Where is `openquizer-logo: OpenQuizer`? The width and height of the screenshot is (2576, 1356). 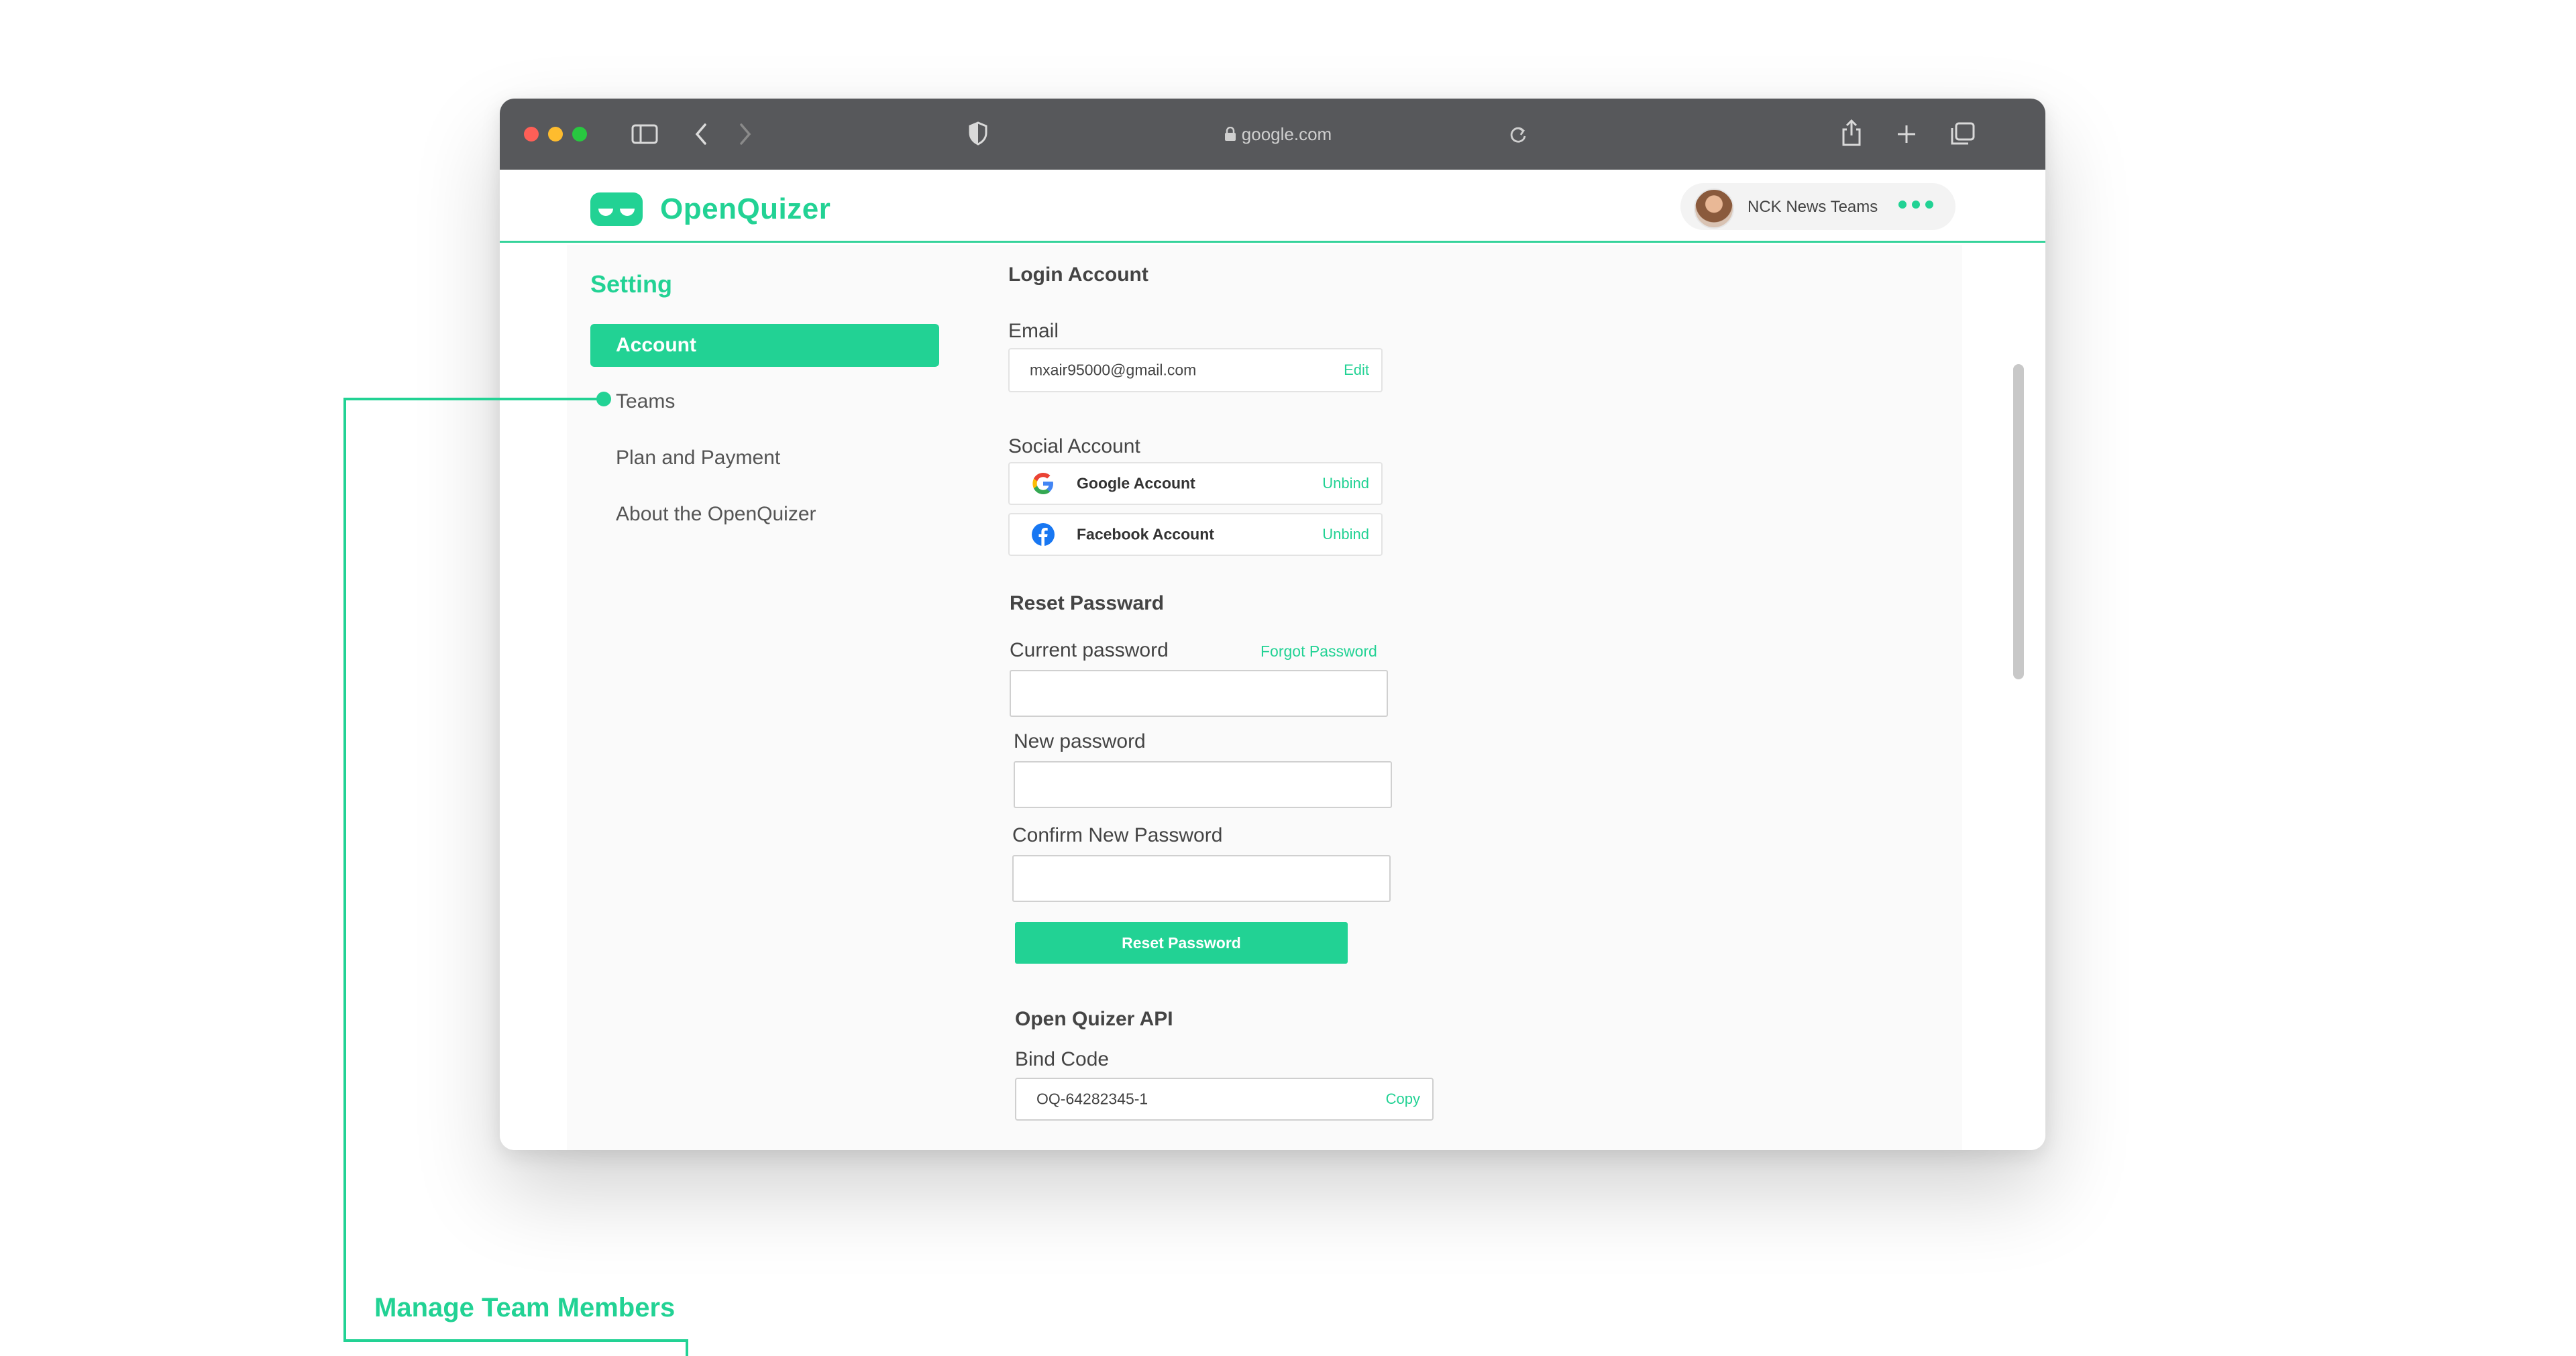 openquizer-logo: OpenQuizer is located at coordinates (710, 209).